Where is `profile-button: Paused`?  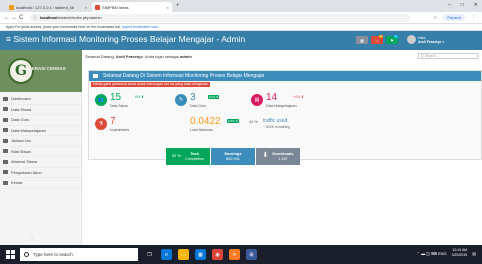
profile-button: Paused is located at coordinates (454, 17).